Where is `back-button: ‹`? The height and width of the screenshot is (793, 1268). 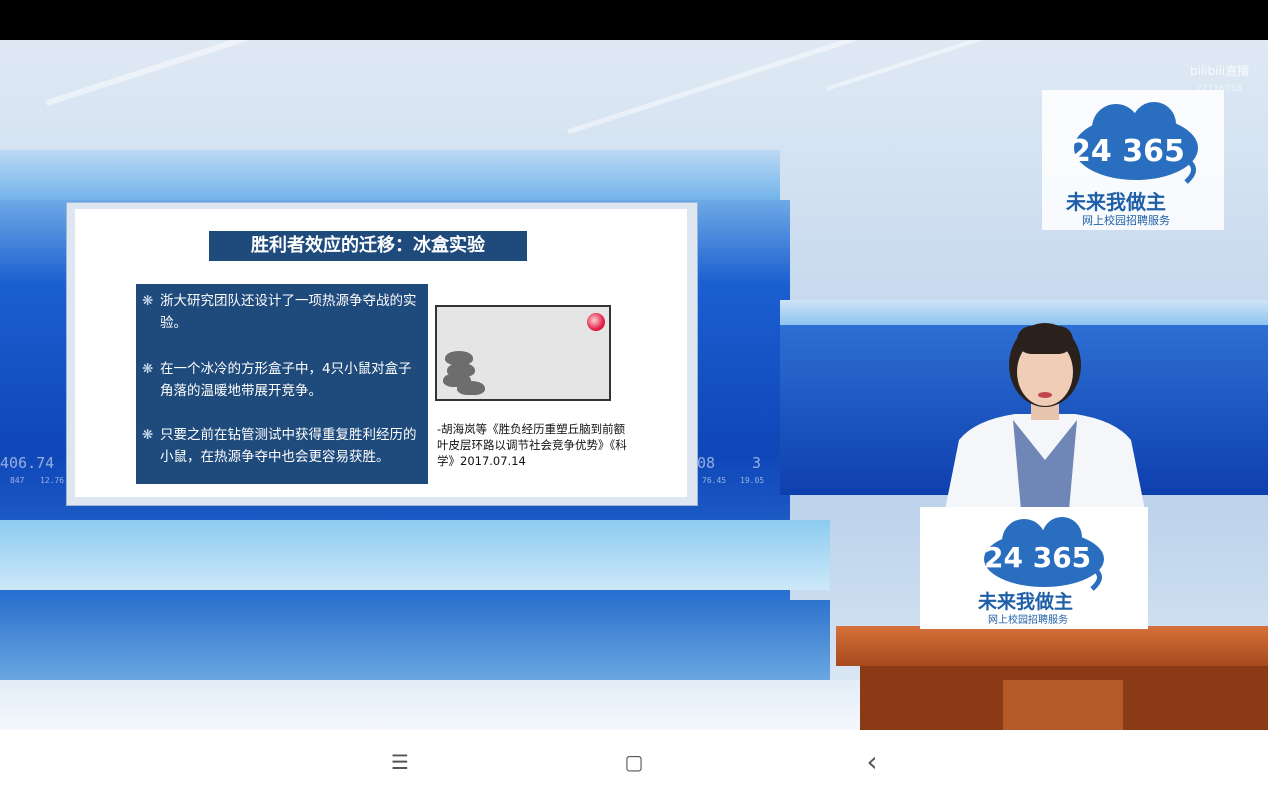 back-button: ‹ is located at coordinates (872, 761).